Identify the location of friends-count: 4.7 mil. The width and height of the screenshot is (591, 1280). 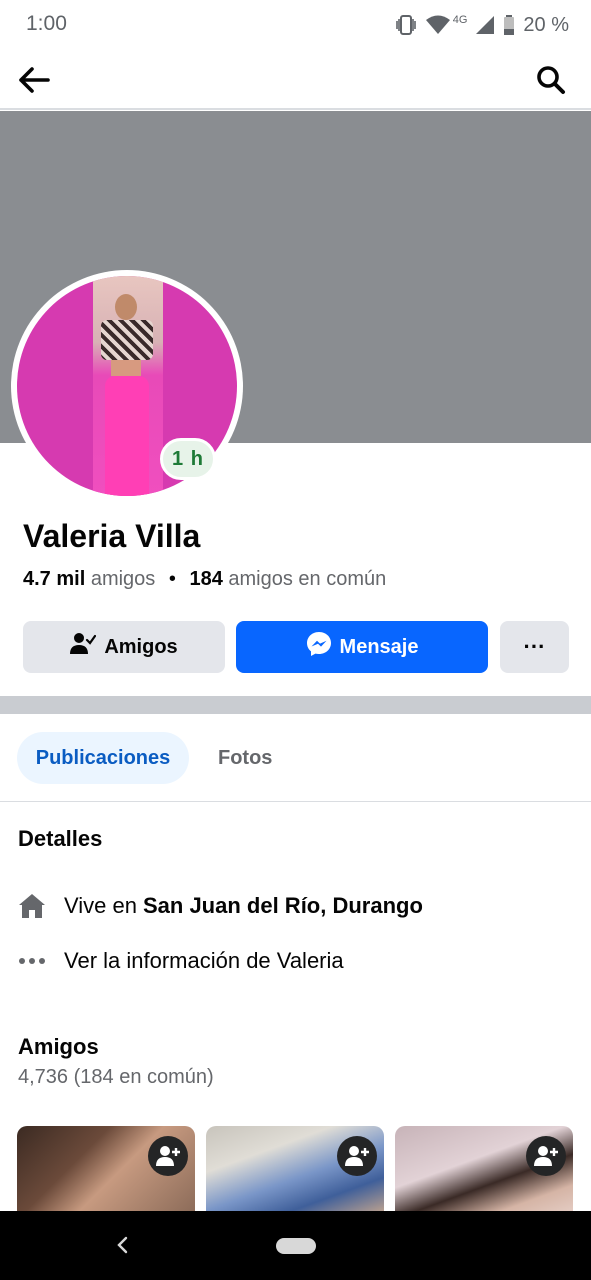
(54, 579).